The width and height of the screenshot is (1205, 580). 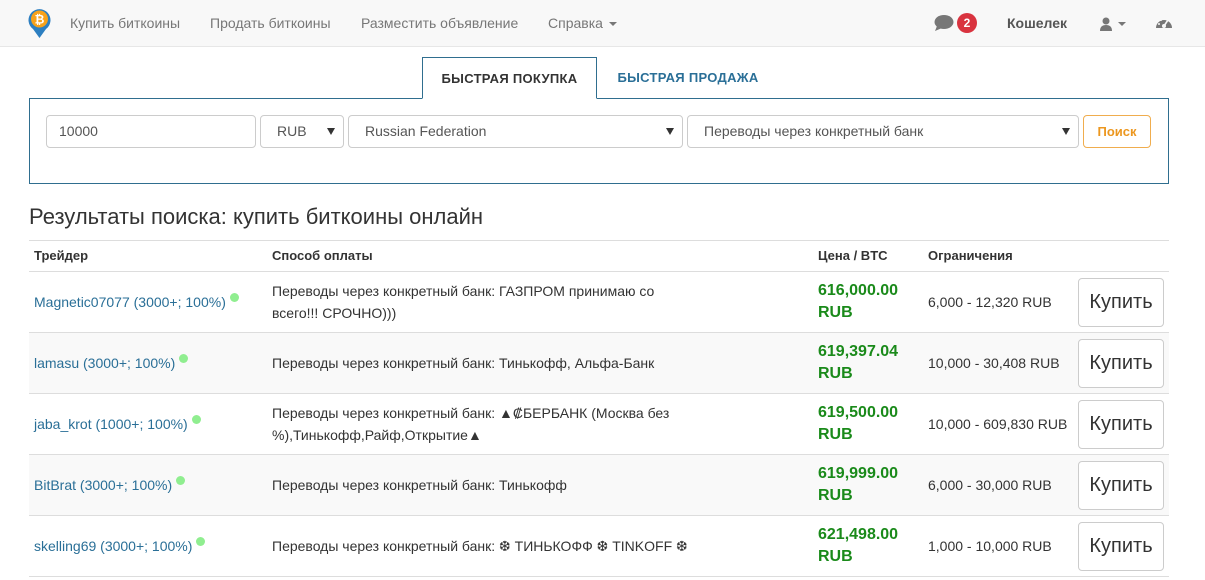 I want to click on price-cell: 621,498.00 RUB, so click(x=868, y=546).